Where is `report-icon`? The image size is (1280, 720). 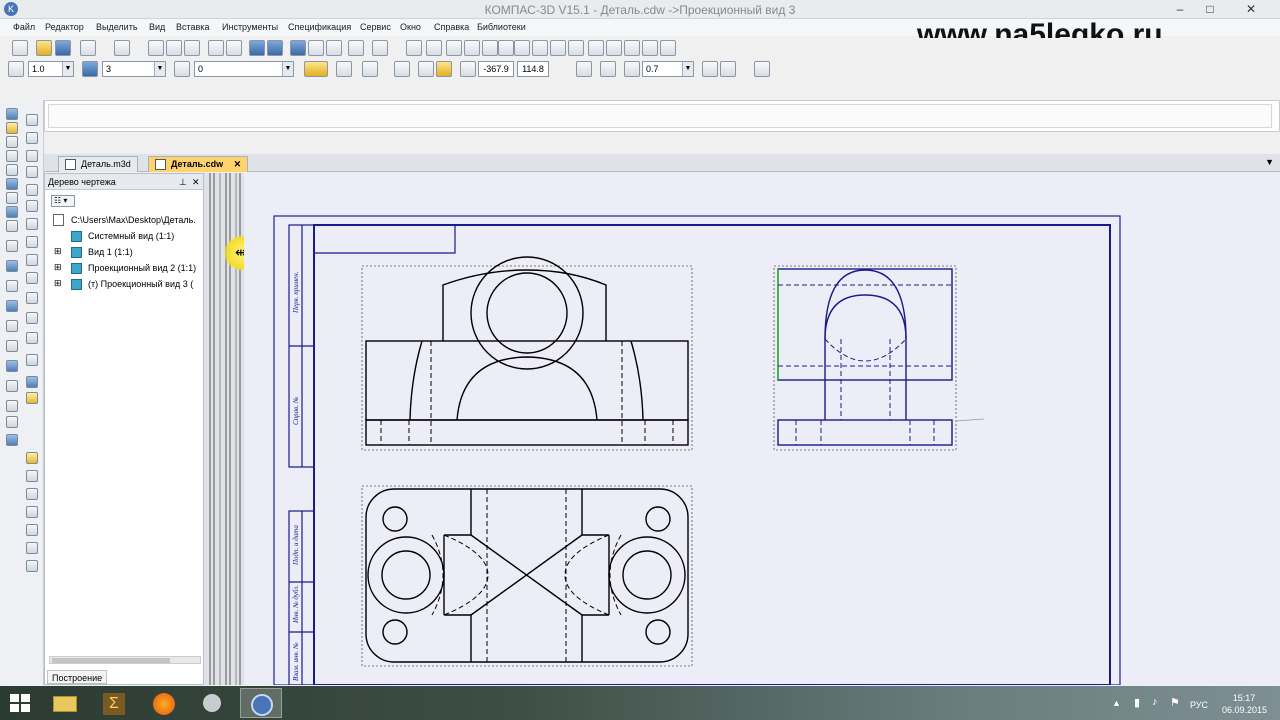 report-icon is located at coordinates (12, 246).